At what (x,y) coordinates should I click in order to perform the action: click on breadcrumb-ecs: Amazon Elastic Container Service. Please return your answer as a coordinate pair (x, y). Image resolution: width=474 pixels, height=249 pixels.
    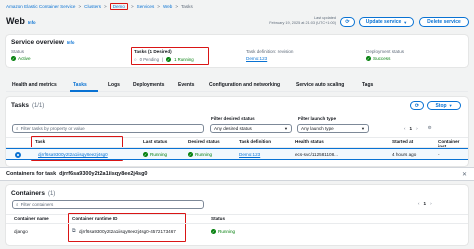
    Looking at the image, I should click on (40, 6).